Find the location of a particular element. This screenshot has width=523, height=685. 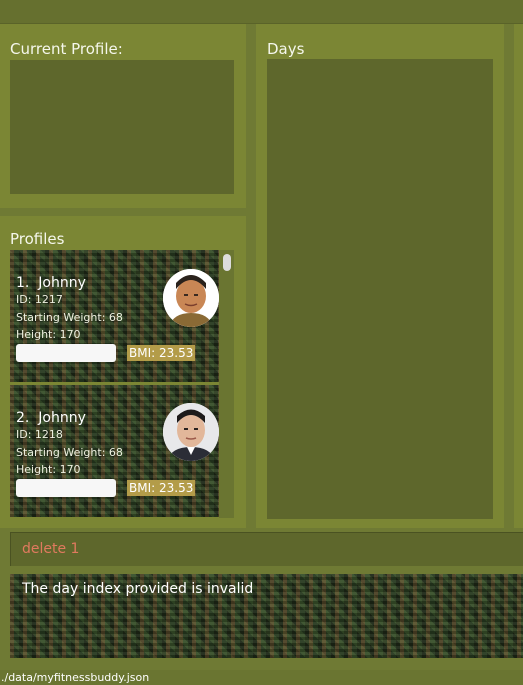

result-message: The day index provided is invalid is located at coordinates (138, 589).